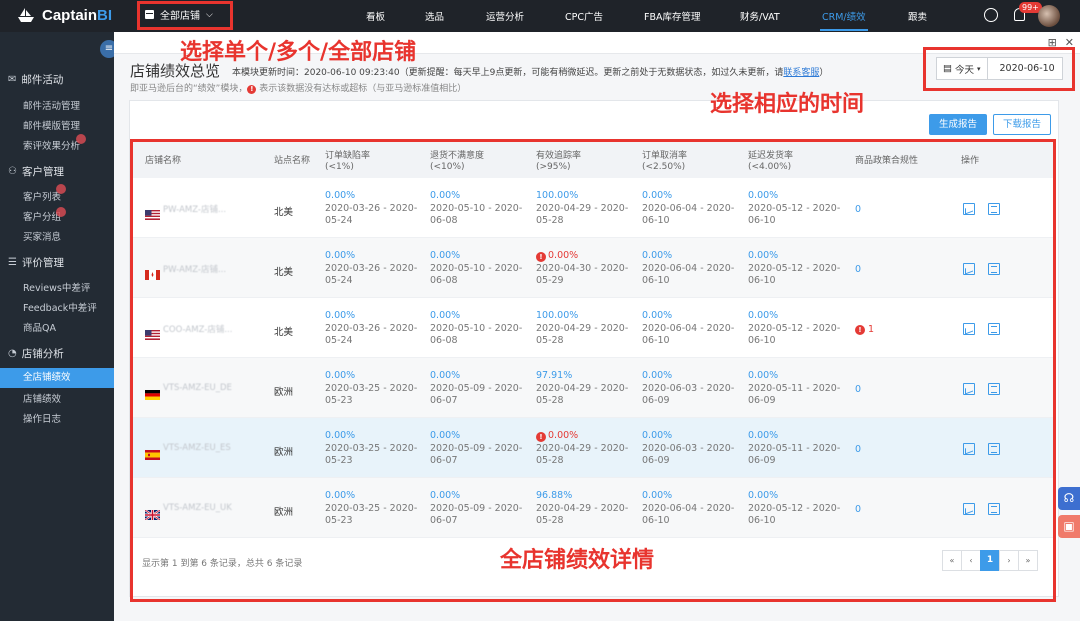 This screenshot has height=621, width=1080. What do you see at coordinates (189, 89) in the screenshot?
I see `subnote-text-a: 即亚马逊后台的“绩效”模块，` at bounding box center [189, 89].